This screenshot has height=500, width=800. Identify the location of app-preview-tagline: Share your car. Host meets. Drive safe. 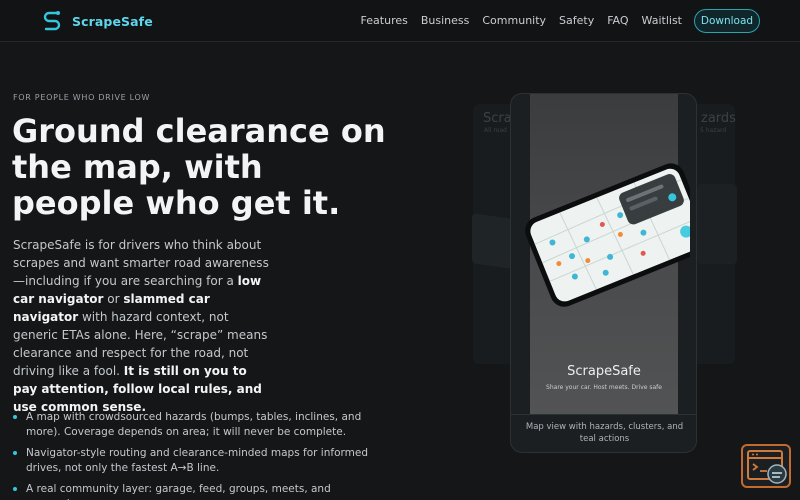
(604, 387).